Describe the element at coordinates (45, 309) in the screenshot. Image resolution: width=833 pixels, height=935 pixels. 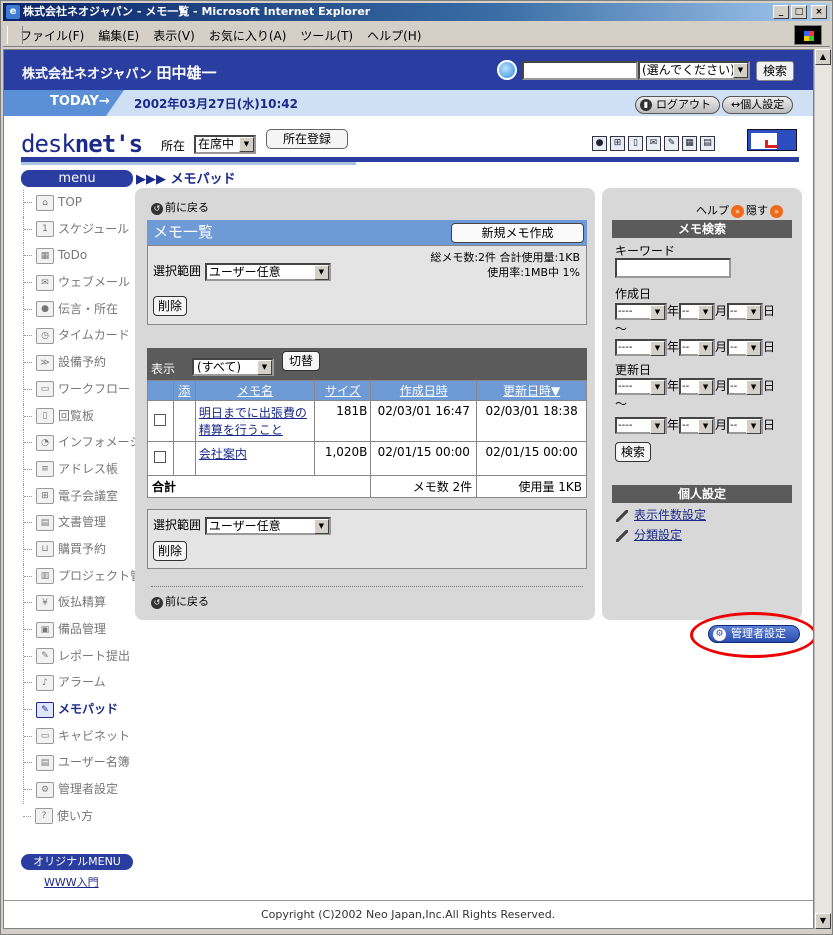
I see `message-icon: ●` at that location.